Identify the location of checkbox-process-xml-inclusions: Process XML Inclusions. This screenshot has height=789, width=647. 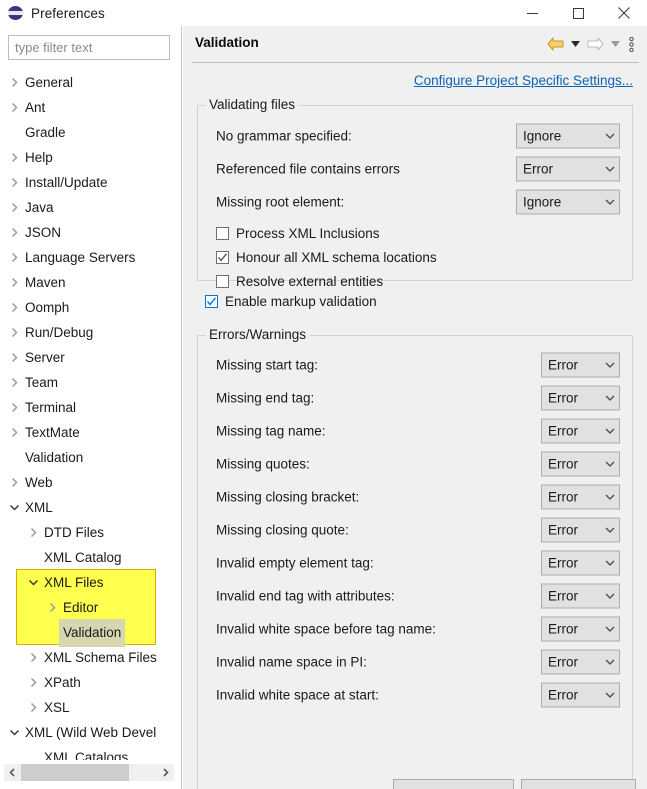
(298, 233).